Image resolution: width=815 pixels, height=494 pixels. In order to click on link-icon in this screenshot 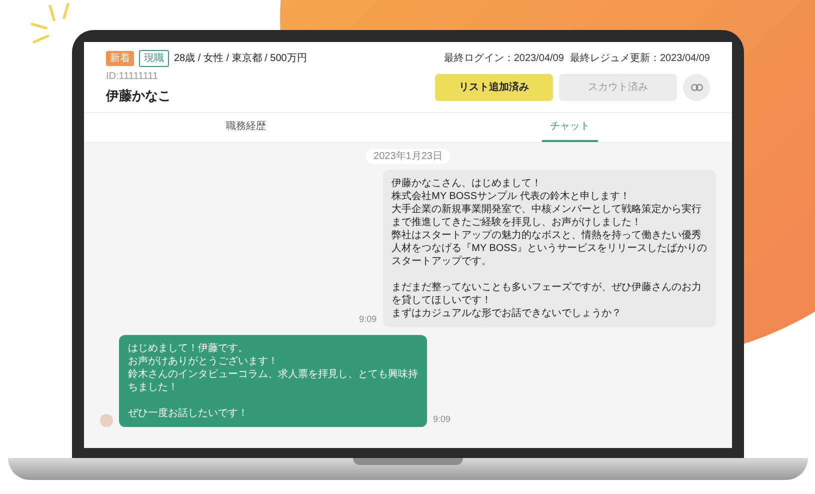, I will do `click(696, 87)`.